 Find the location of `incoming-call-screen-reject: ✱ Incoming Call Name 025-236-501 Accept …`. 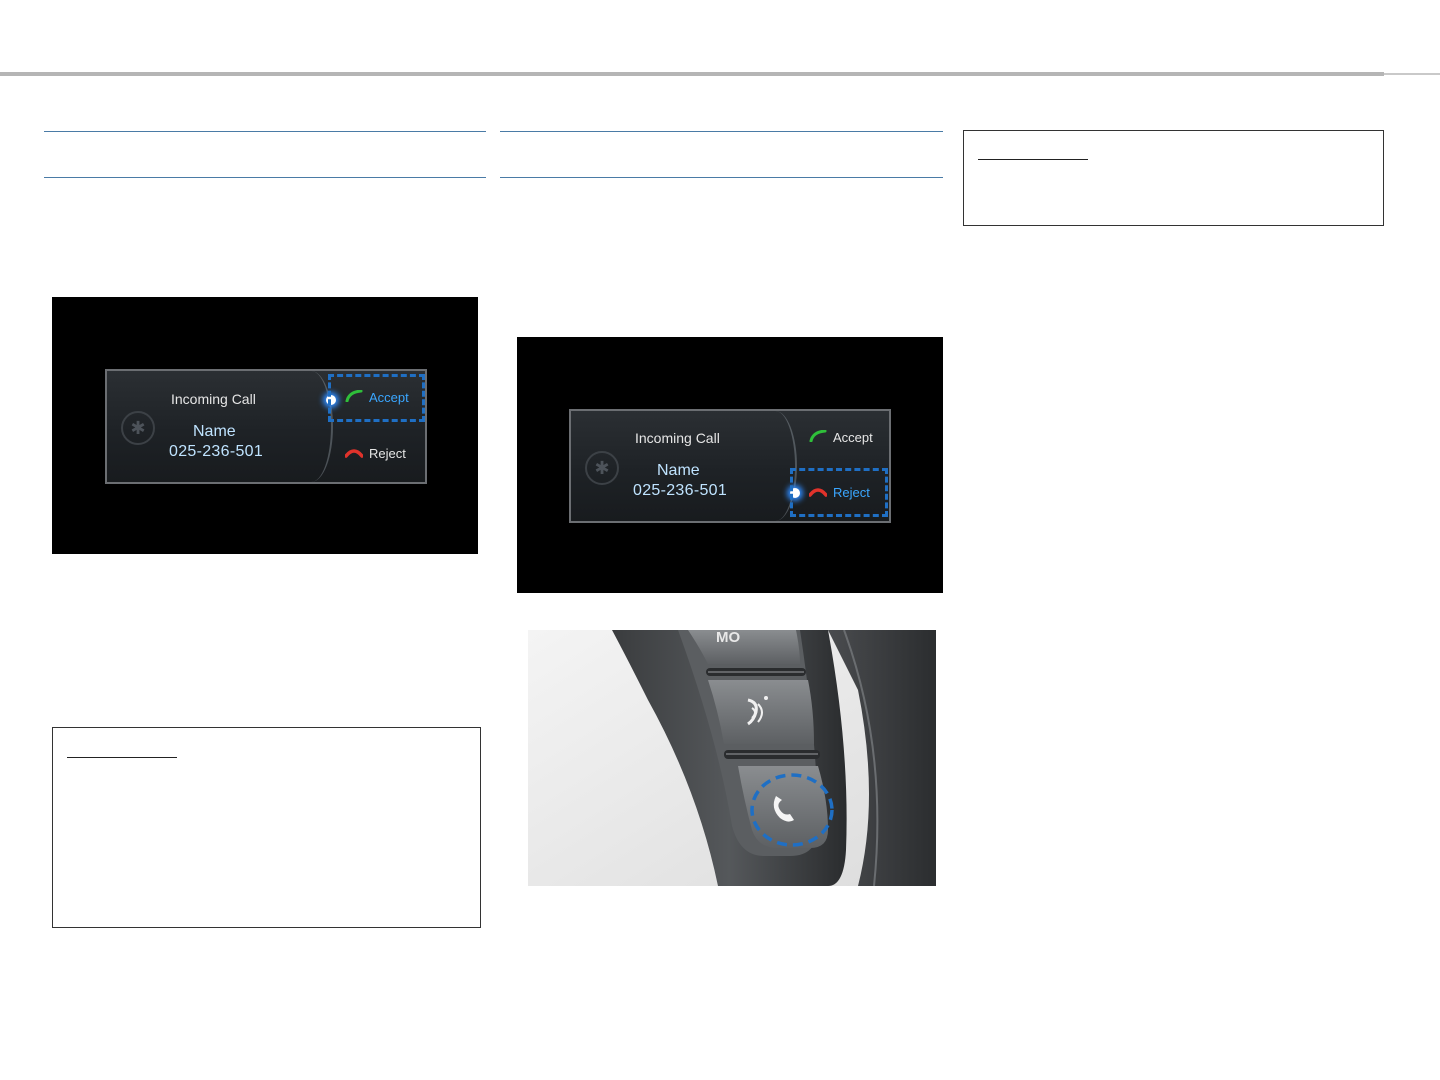

incoming-call-screen-reject: ✱ Incoming Call Name 025-236-501 Accept … is located at coordinates (730, 465).